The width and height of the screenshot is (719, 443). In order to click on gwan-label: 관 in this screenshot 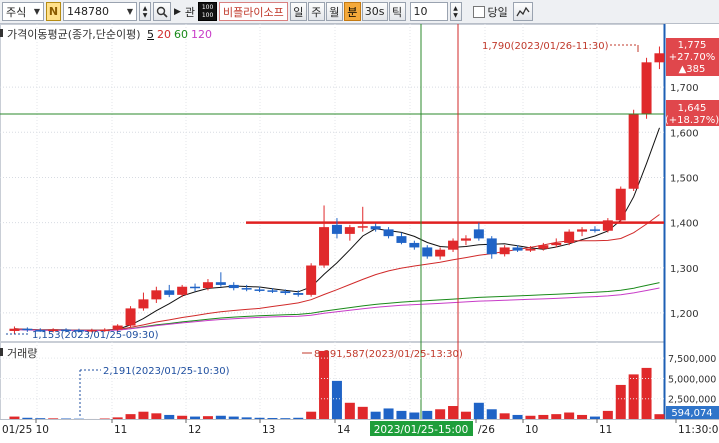, I will do `click(190, 12)`.